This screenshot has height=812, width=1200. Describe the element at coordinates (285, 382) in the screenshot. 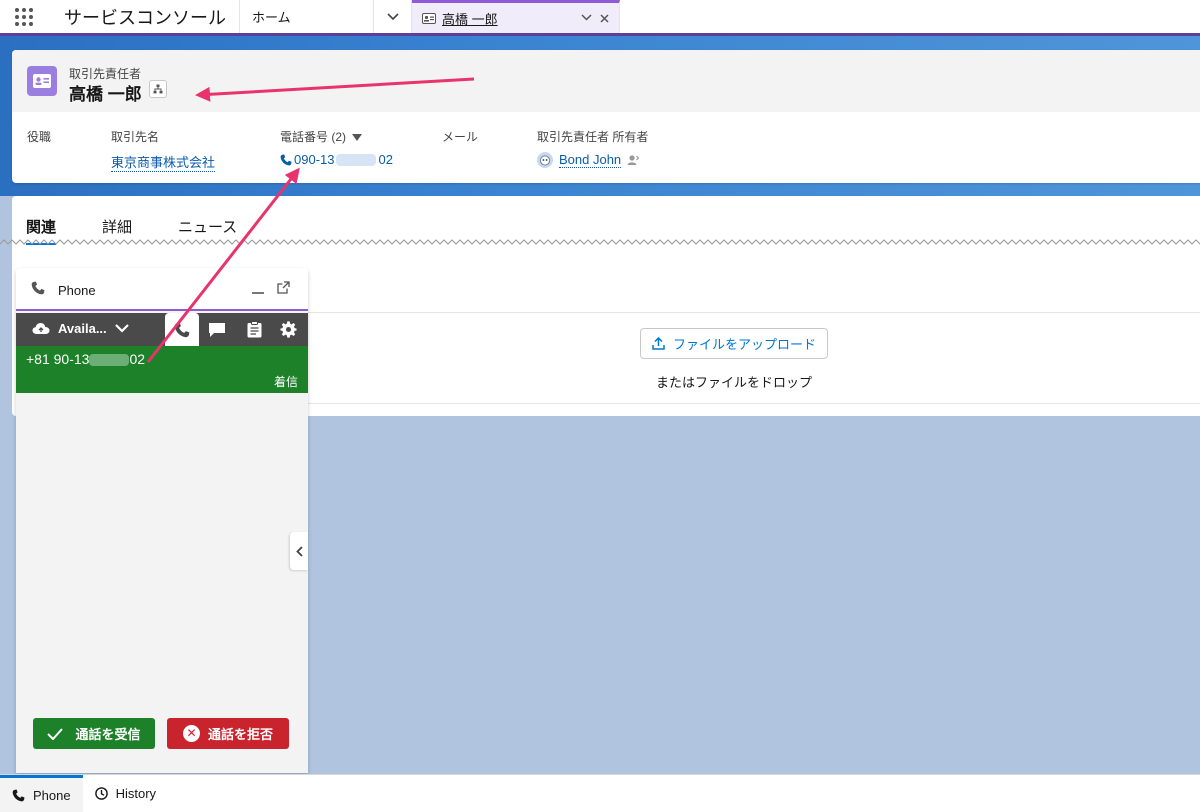

I see `call-state-label: 着信` at that location.